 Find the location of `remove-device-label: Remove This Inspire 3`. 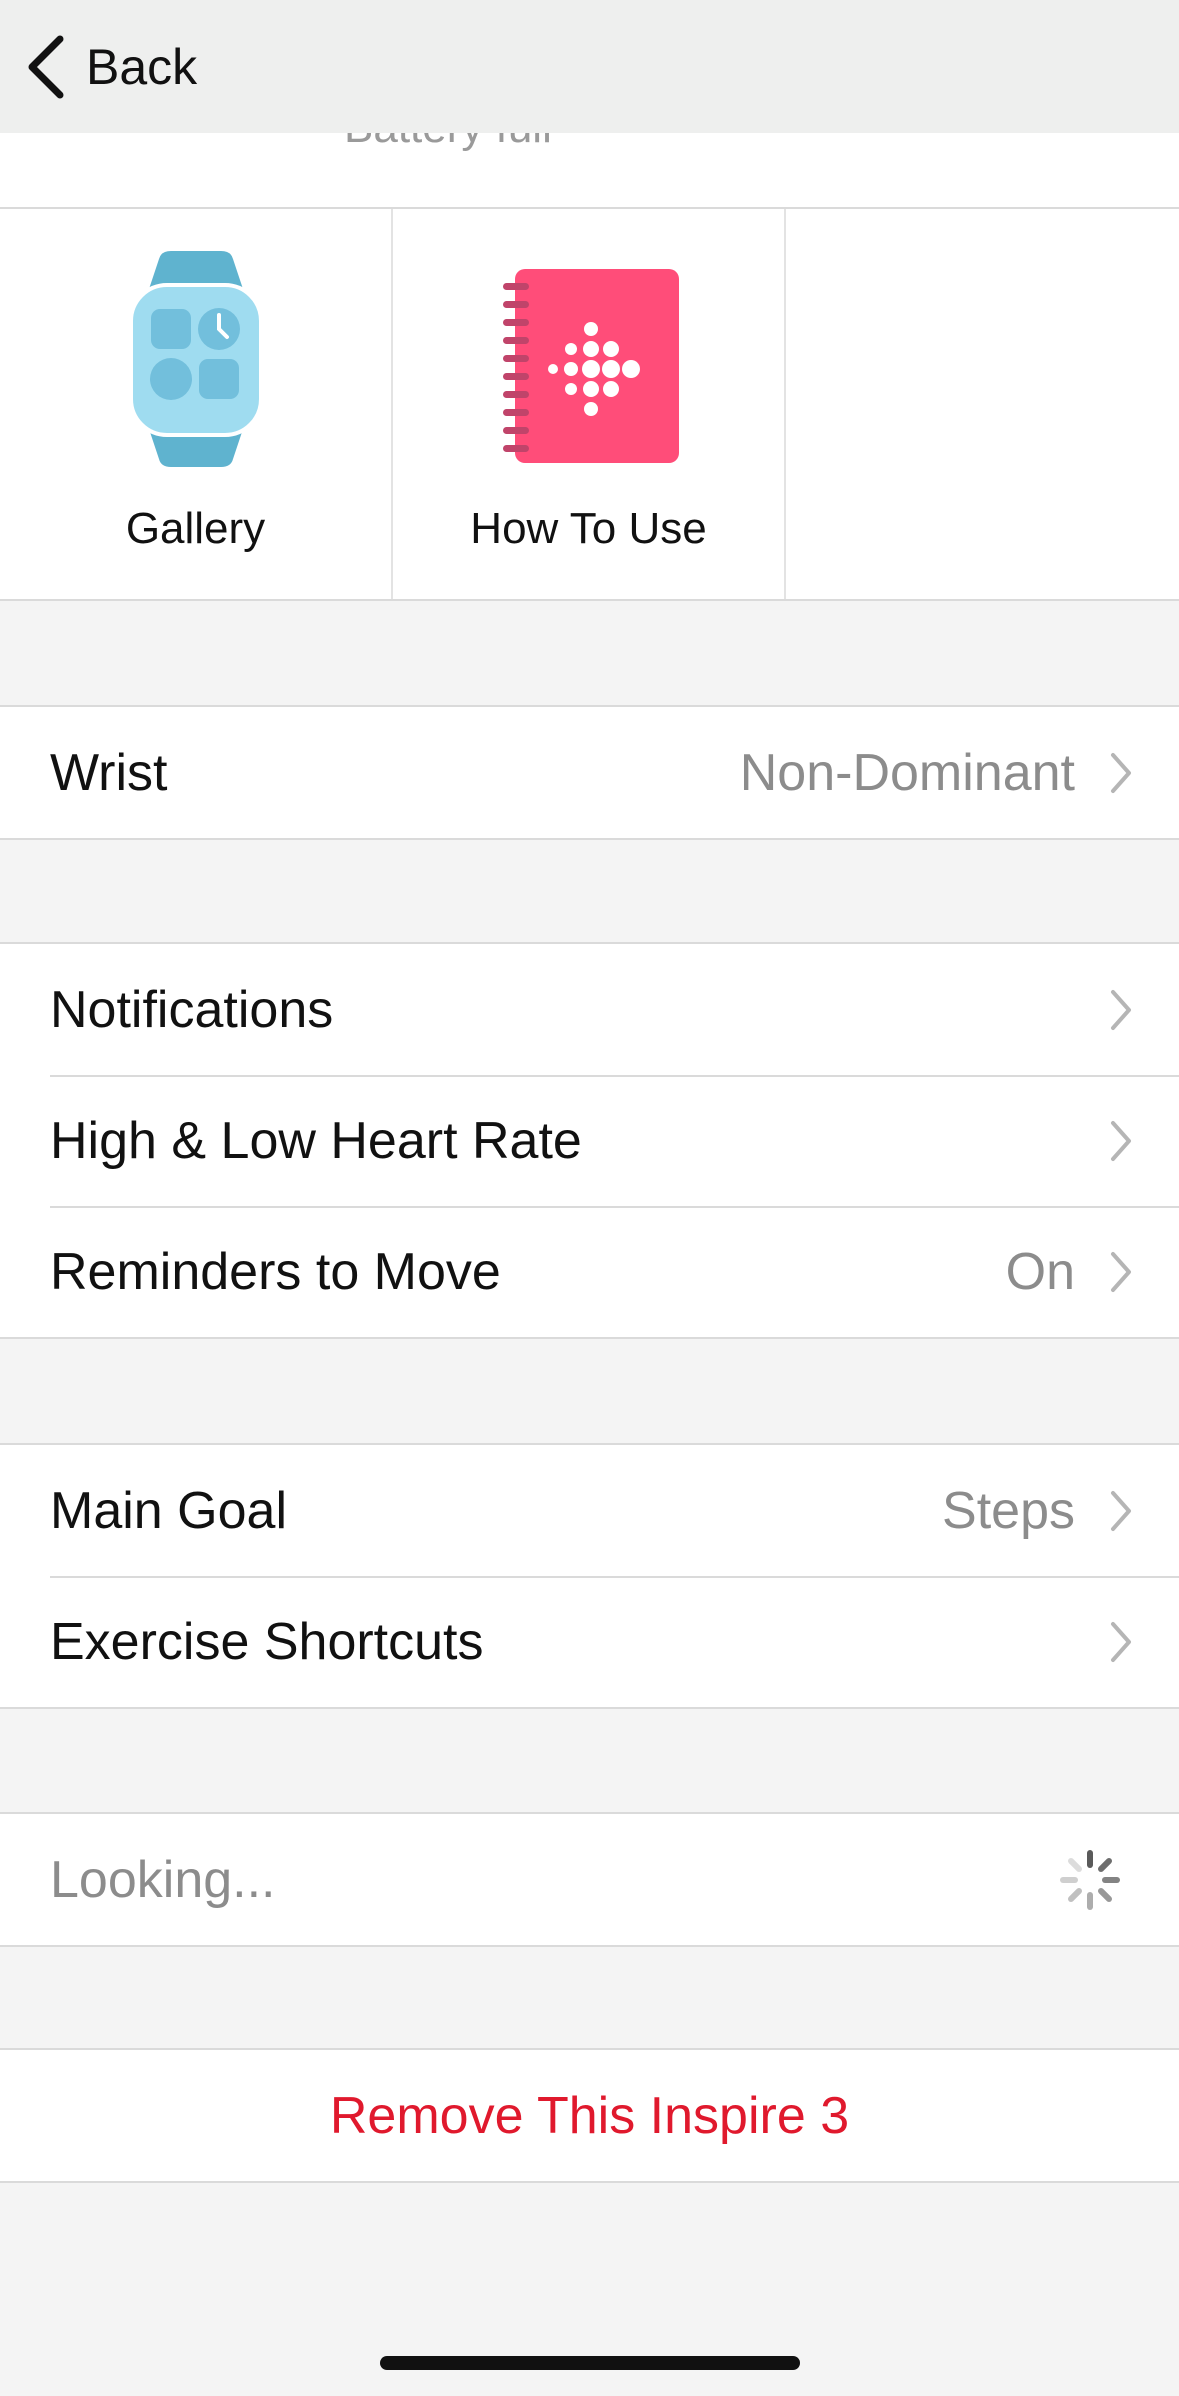

remove-device-label: Remove This Inspire 3 is located at coordinates (589, 2115).